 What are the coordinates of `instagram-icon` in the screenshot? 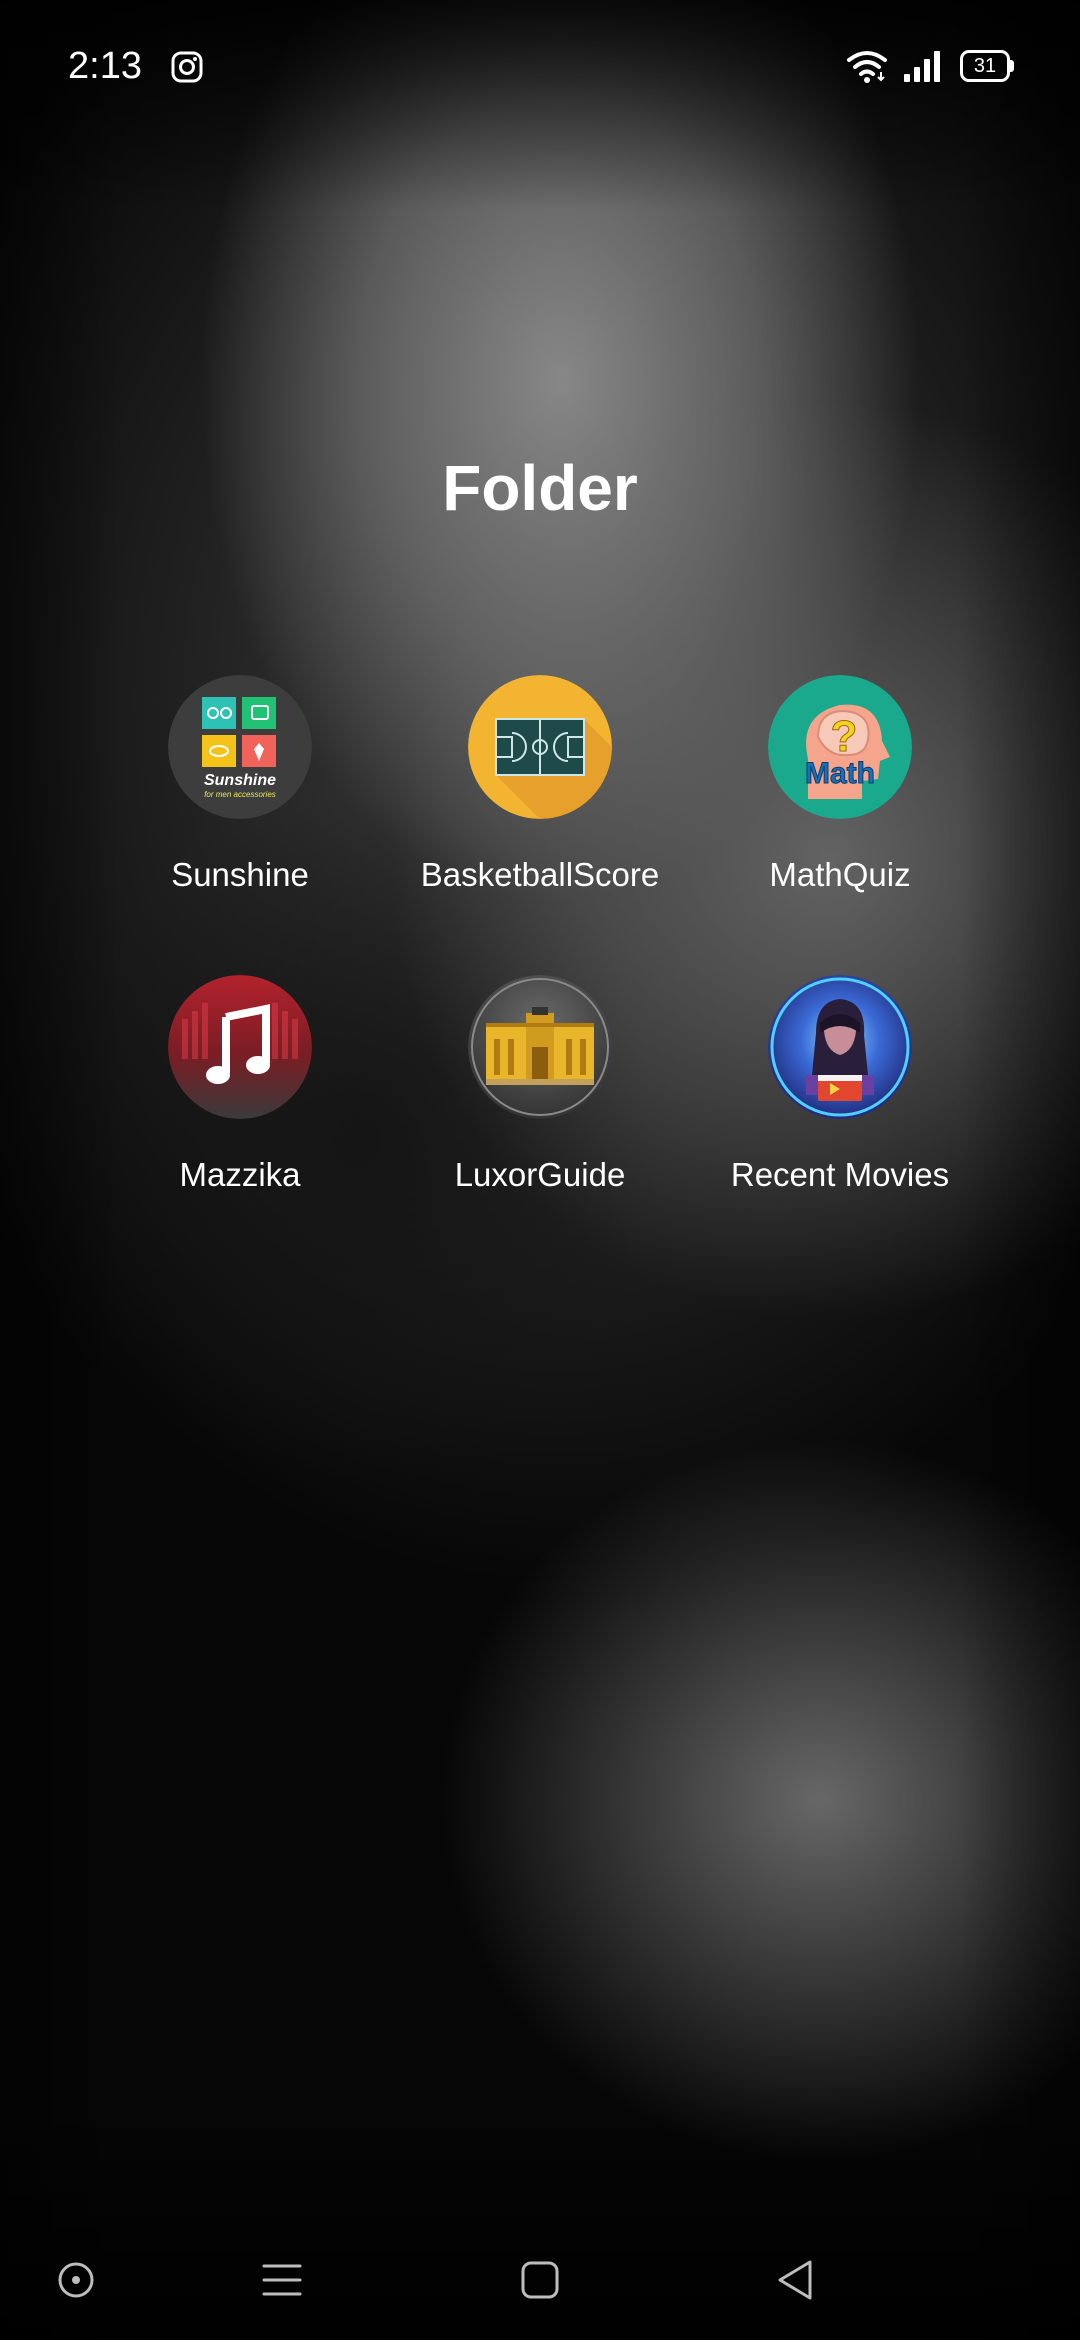 It's located at (187, 67).